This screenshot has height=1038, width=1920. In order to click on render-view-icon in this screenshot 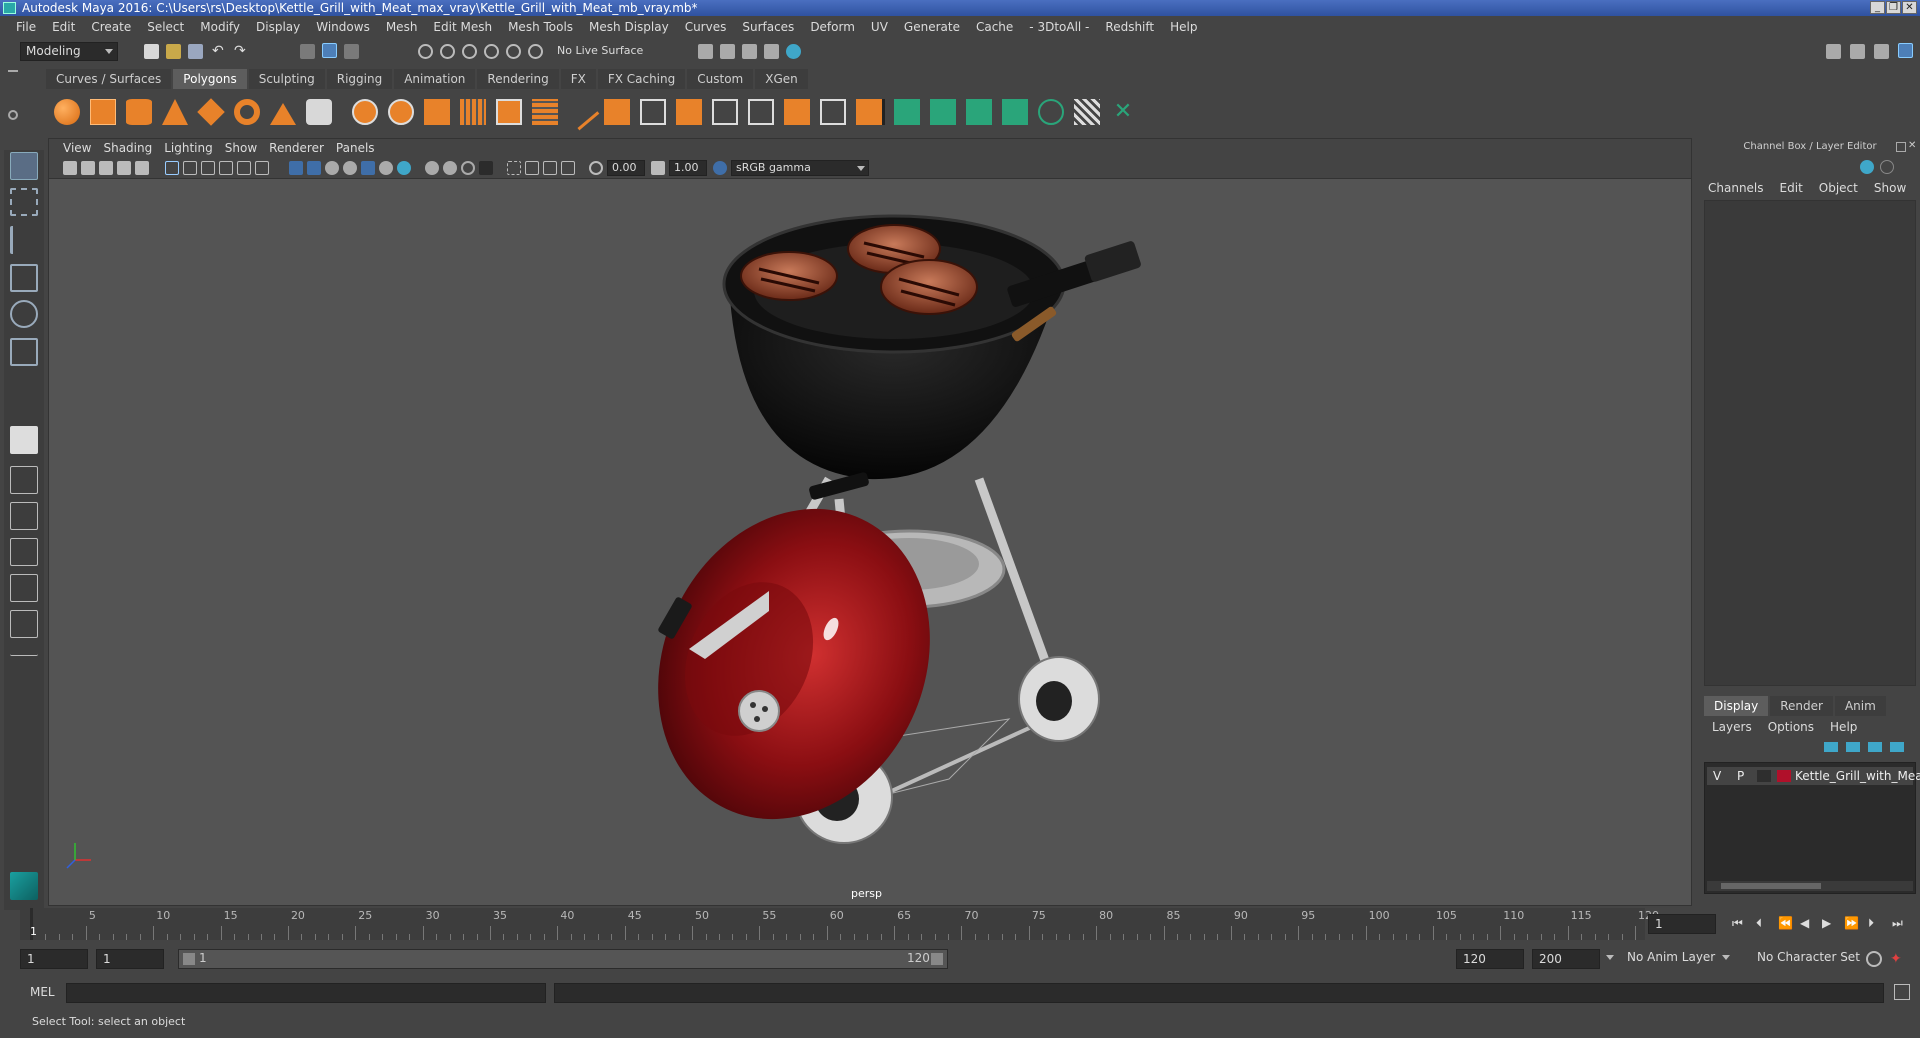, I will do `click(705, 51)`.